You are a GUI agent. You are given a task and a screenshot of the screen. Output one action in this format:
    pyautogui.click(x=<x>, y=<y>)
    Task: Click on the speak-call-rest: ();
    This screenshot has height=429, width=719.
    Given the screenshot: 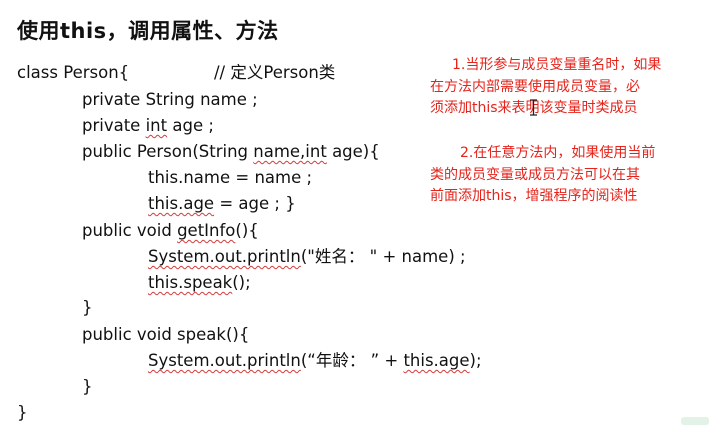 What is the action you would take?
    pyautogui.click(x=241, y=282)
    